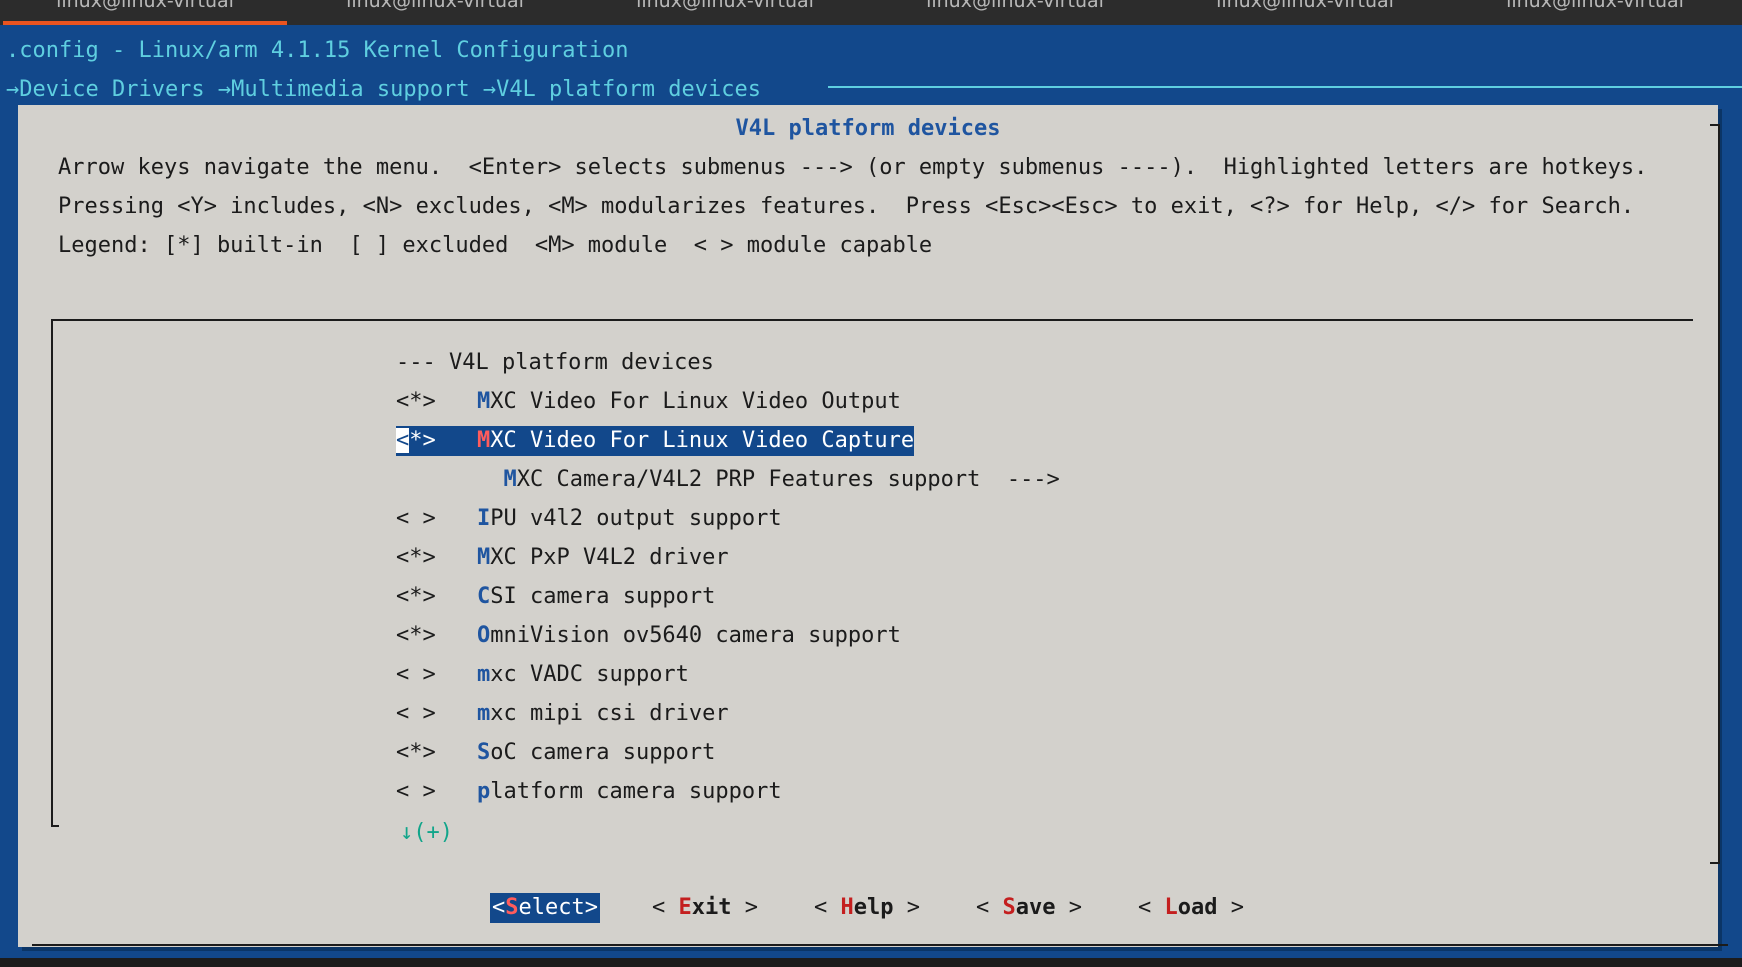 The image size is (1742, 967). Describe the element at coordinates (436, 480) in the screenshot. I see `option-state` at that location.